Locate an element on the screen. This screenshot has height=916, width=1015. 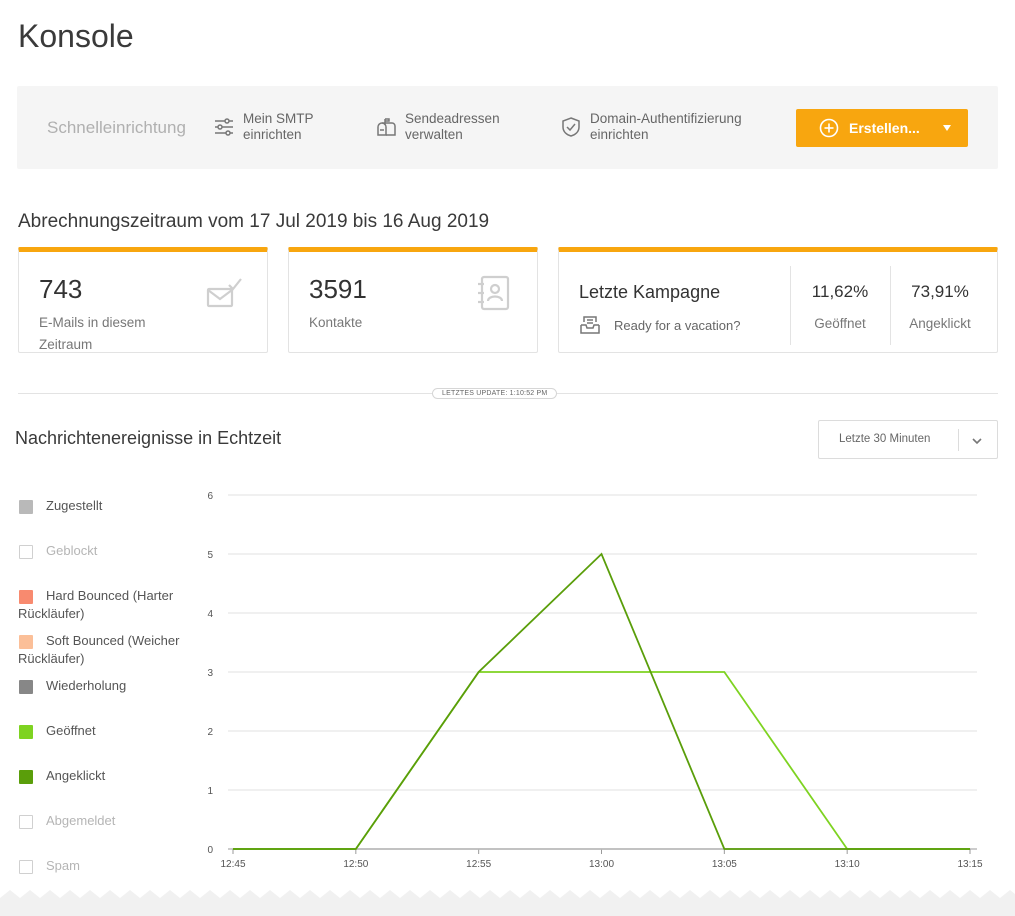
torn-edge-decoration is located at coordinates (507, 903).